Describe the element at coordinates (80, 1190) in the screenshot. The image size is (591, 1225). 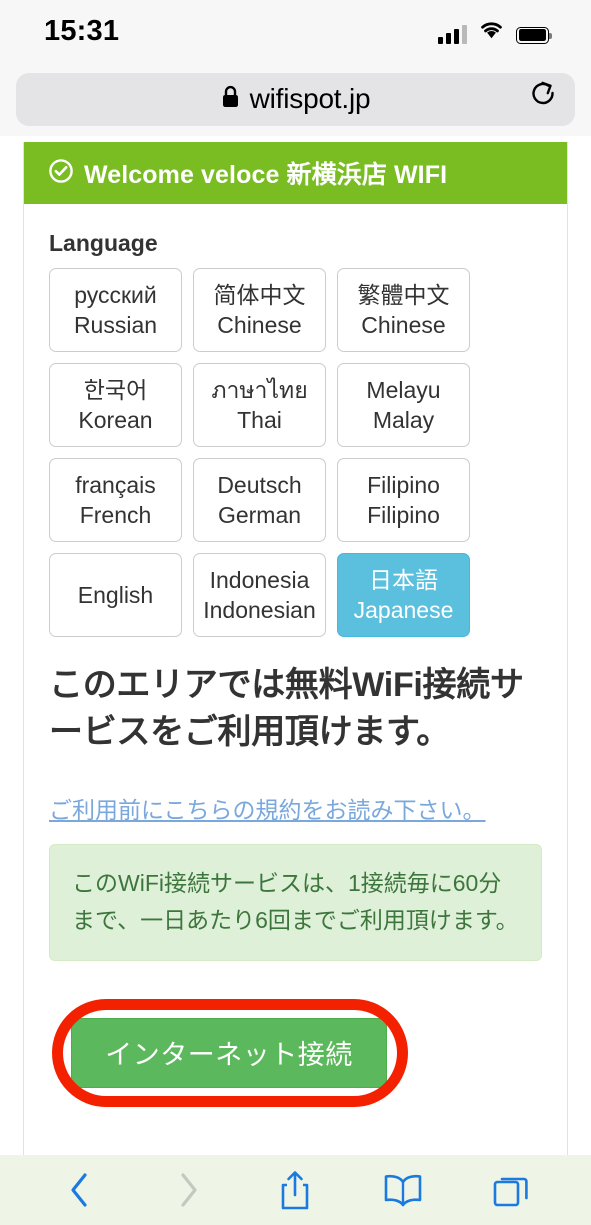
I see `back-icon` at that location.